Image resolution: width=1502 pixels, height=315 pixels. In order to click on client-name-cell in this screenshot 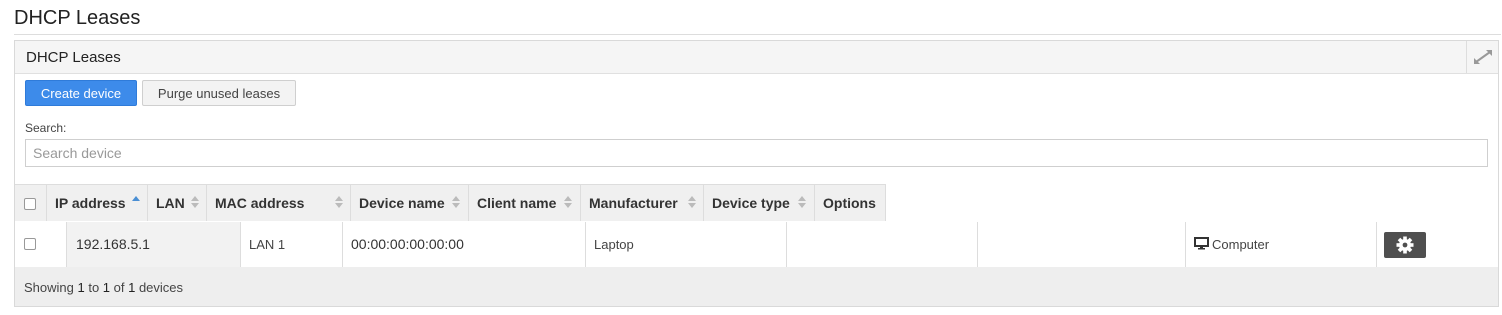, I will do `click(881, 244)`.